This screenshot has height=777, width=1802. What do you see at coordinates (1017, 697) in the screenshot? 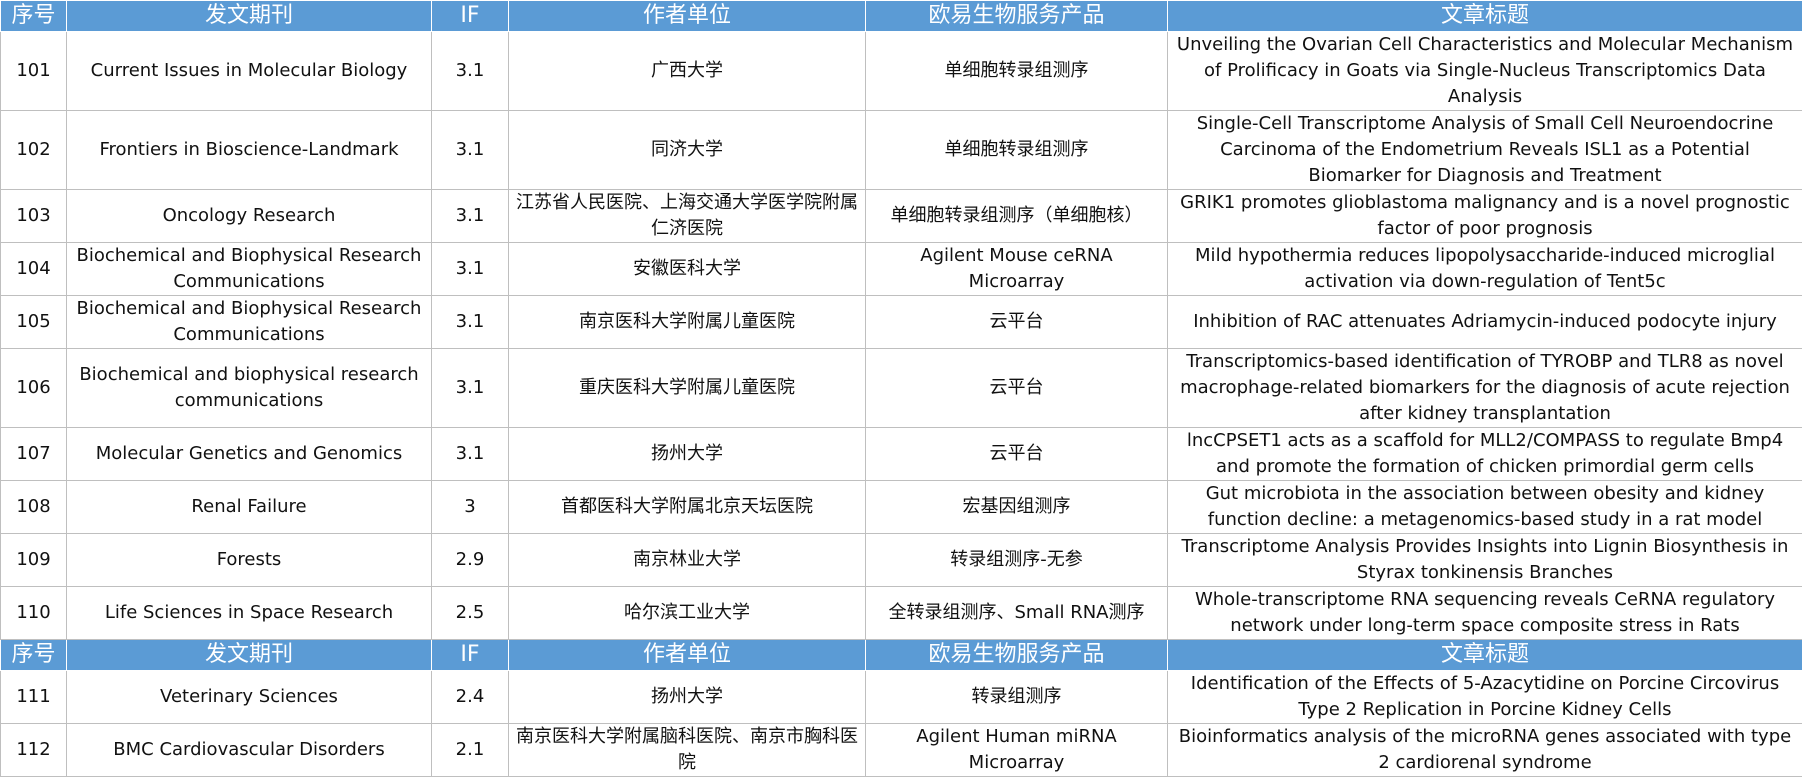
I see `cell-service: 转录组测序` at bounding box center [1017, 697].